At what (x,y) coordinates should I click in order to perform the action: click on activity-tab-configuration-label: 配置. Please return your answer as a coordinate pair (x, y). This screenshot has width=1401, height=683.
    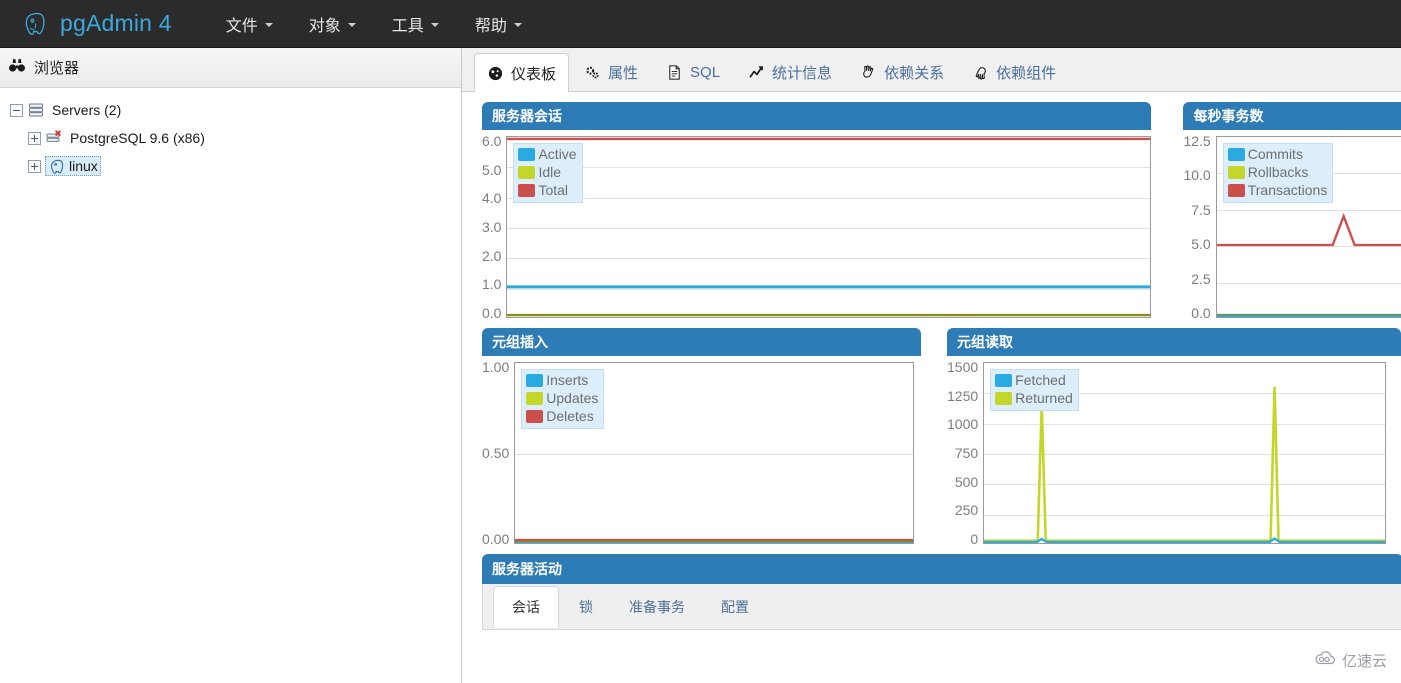
    Looking at the image, I should click on (735, 606).